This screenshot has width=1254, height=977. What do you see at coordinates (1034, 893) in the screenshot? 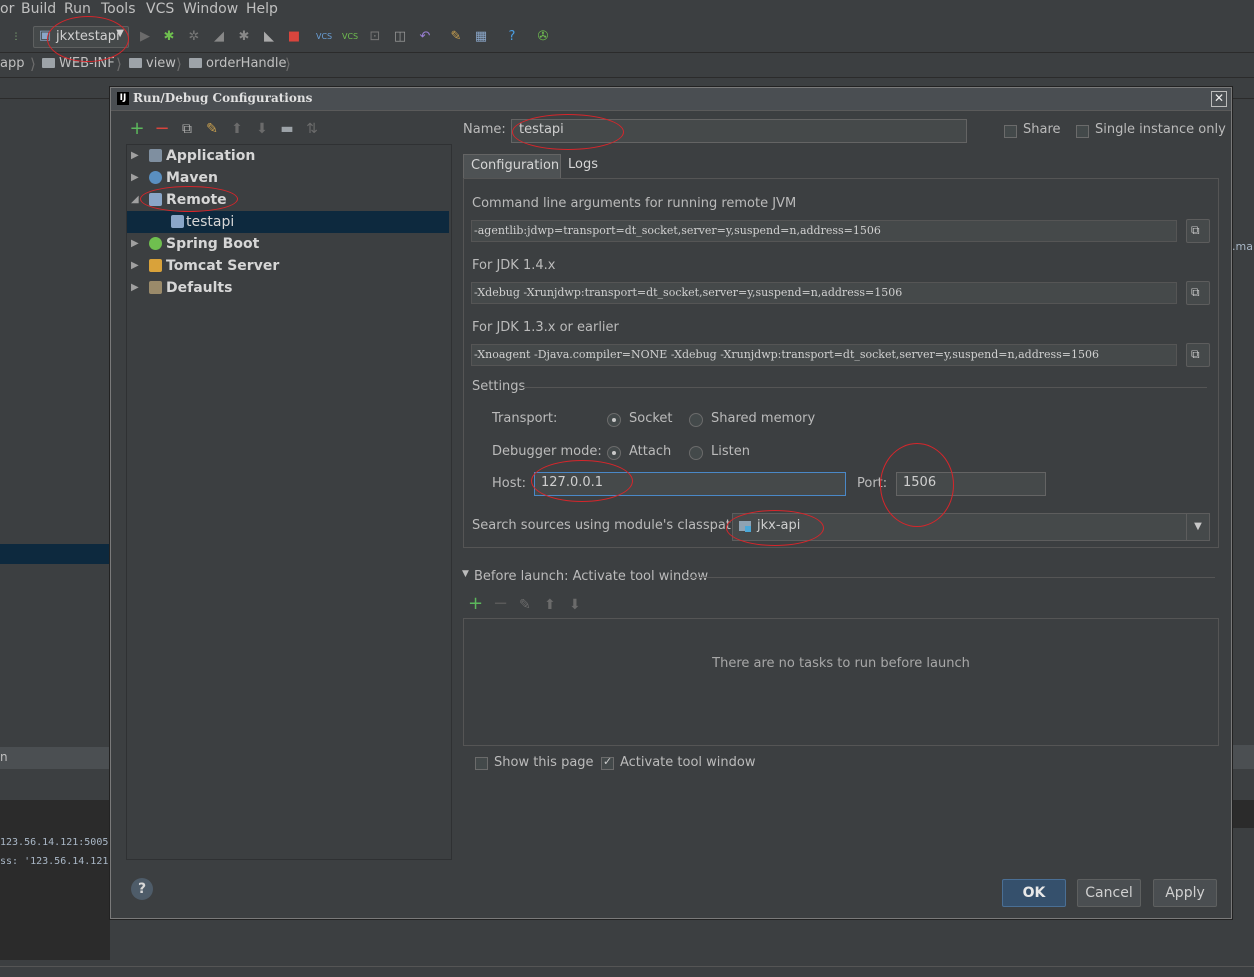
I see `ok-button: OK` at bounding box center [1034, 893].